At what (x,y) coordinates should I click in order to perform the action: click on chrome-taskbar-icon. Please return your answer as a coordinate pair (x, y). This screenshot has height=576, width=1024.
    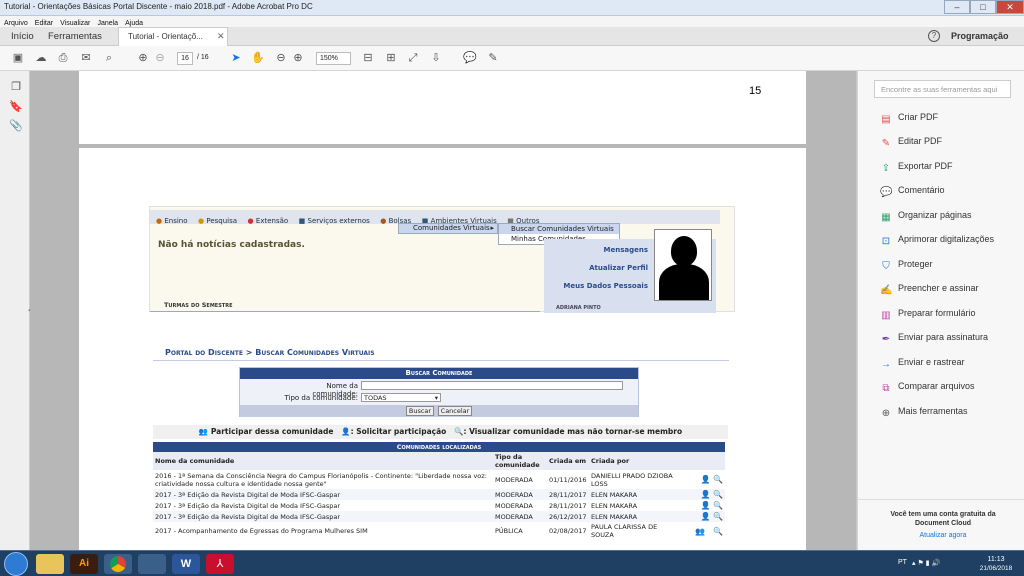
    Looking at the image, I should click on (118, 564).